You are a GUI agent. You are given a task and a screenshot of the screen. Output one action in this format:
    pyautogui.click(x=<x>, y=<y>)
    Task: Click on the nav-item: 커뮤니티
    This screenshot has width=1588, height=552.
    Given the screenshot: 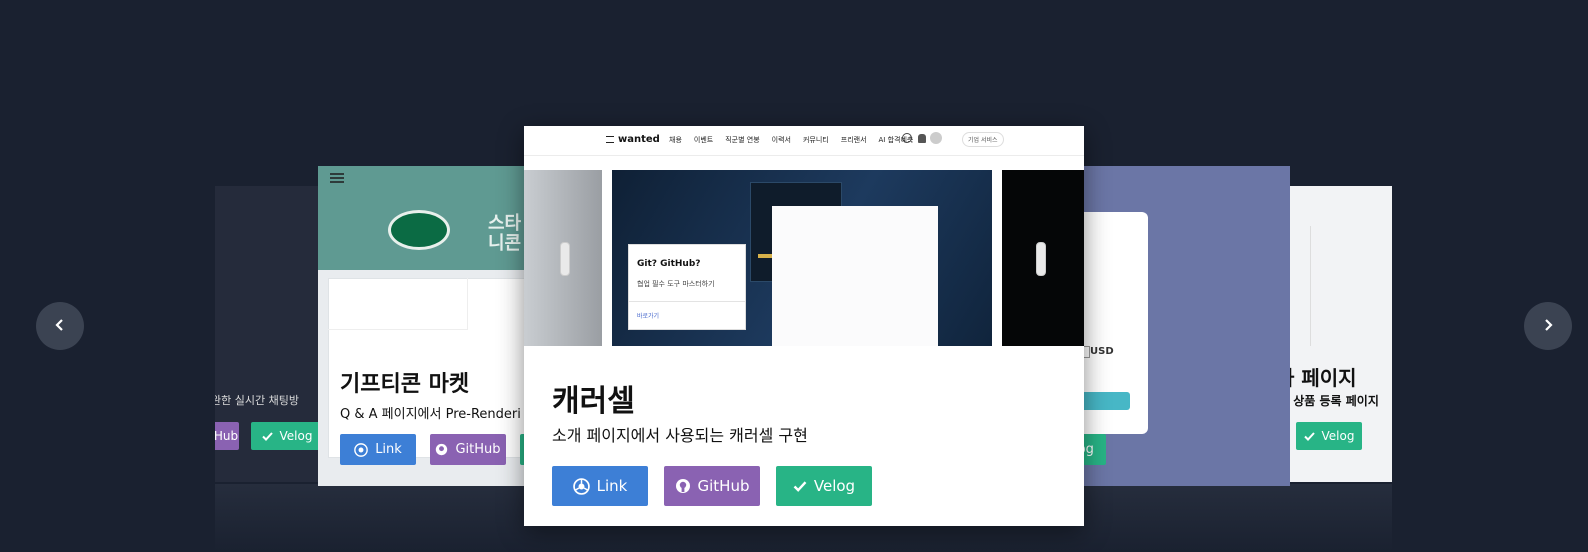 What is the action you would take?
    pyautogui.click(x=815, y=140)
    